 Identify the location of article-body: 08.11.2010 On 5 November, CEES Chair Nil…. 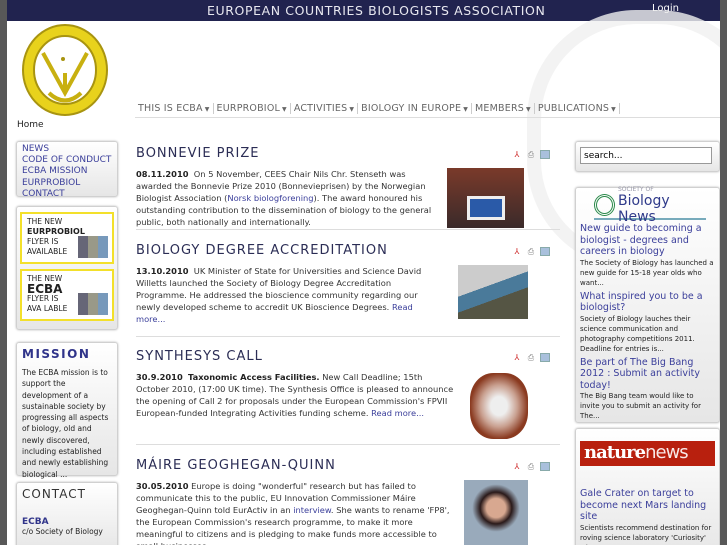
(290, 198).